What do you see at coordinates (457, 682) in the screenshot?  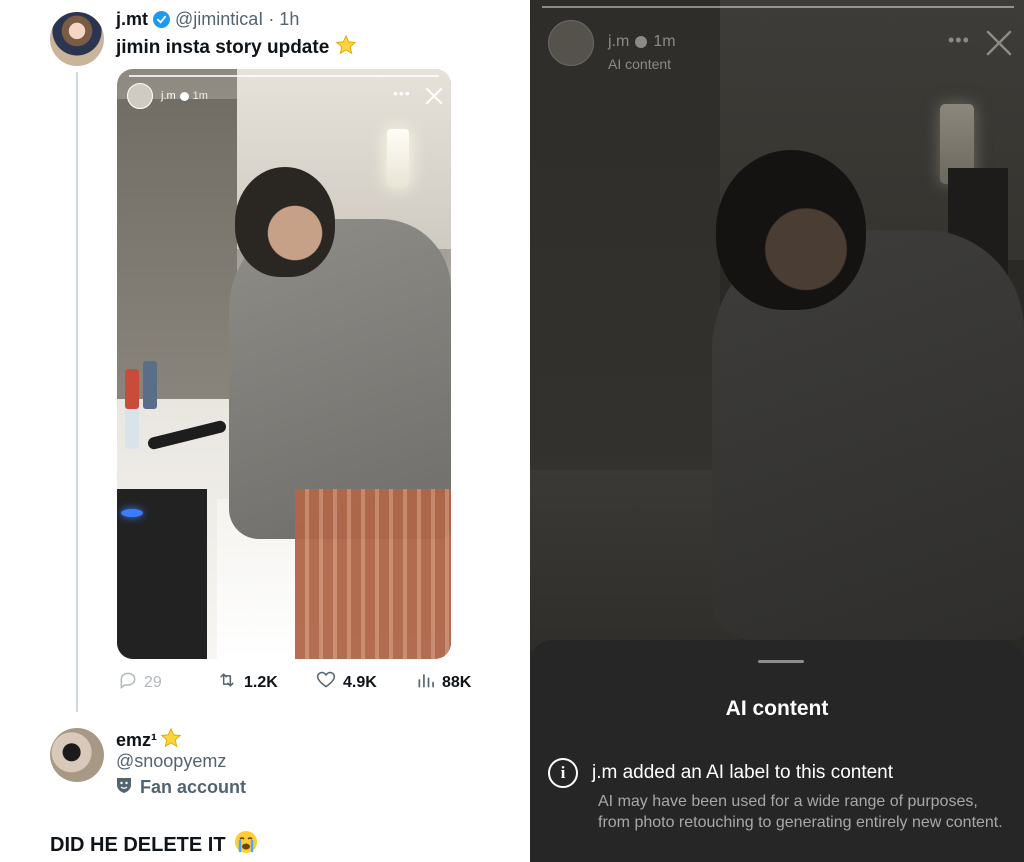 I see `views-count: 88K` at bounding box center [457, 682].